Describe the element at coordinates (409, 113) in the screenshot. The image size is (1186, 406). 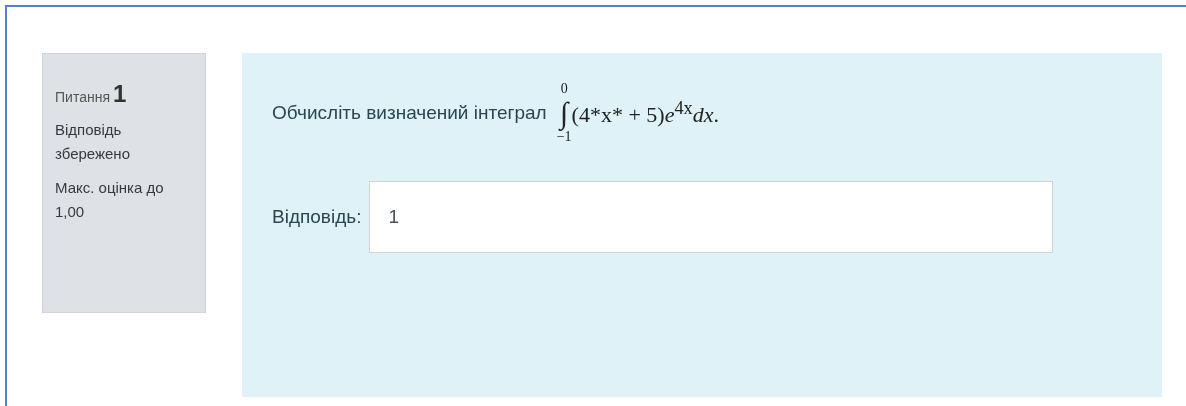
I see `question-text: Обчисліть визначений інтеграл` at that location.